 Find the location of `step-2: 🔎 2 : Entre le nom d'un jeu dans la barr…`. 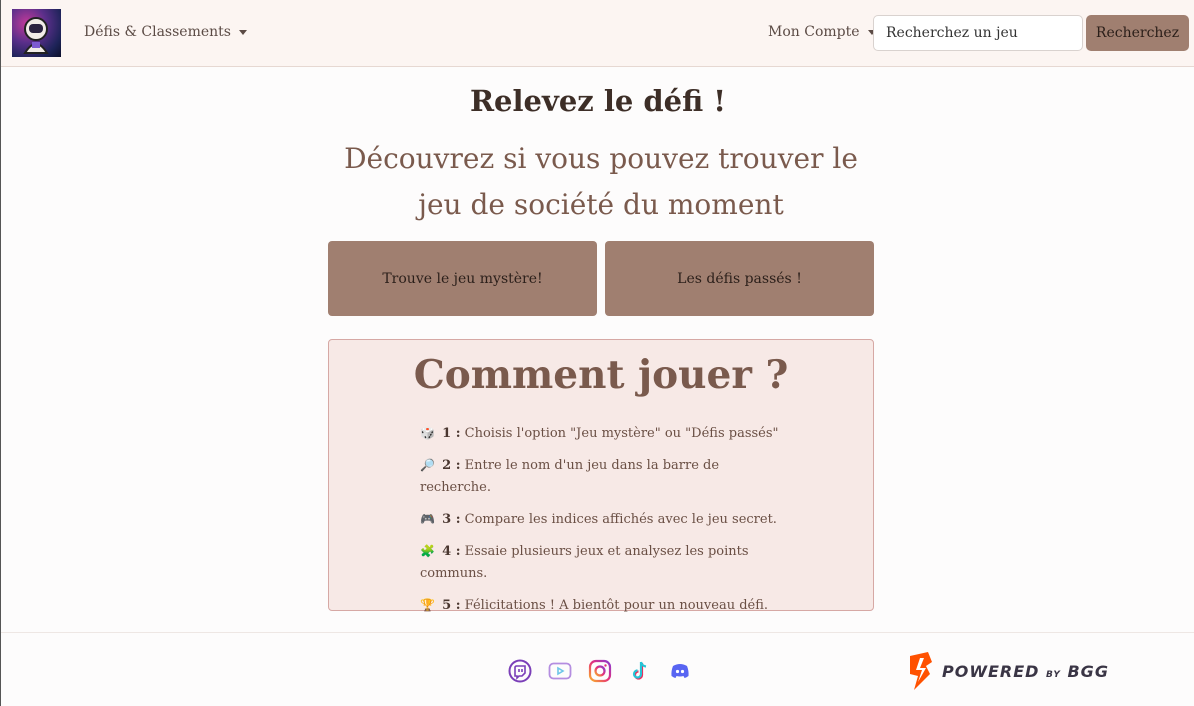

step-2: 🔎 2 : Entre le nom d'un jeu dans la barr… is located at coordinates (605, 476).